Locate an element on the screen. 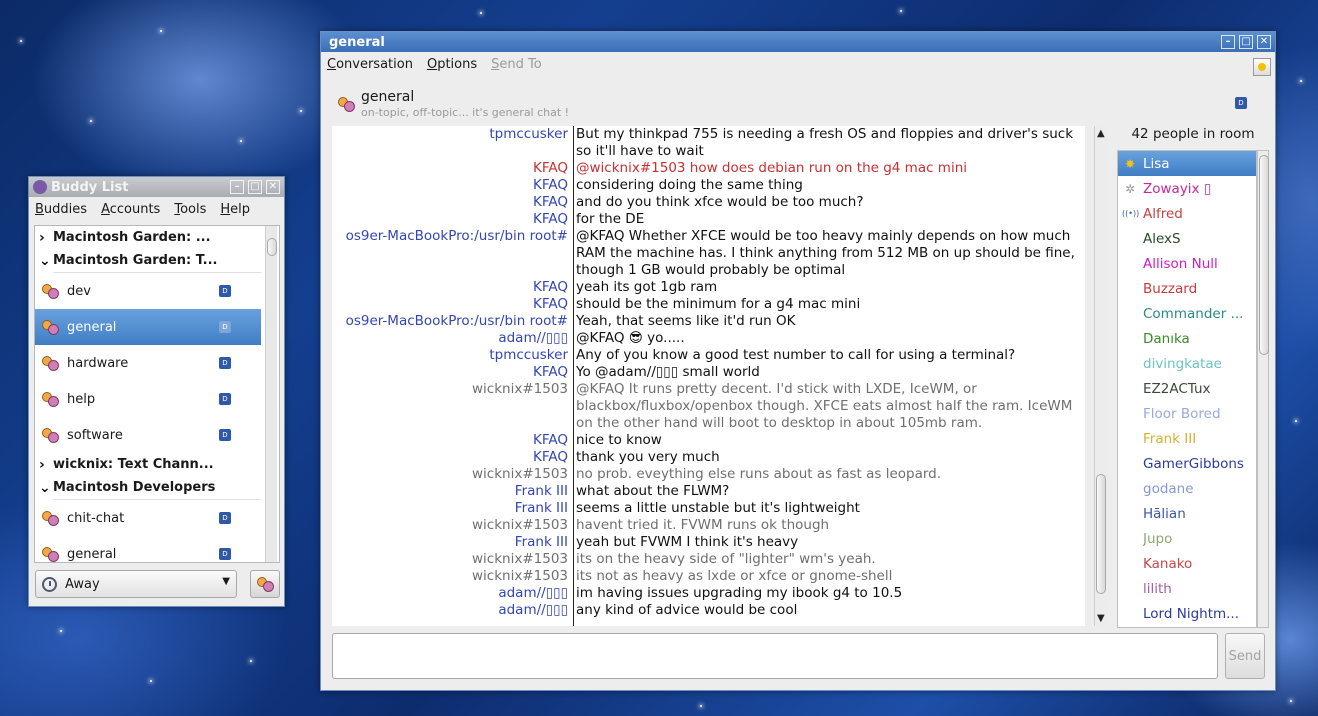  channel-label: software is located at coordinates (95, 435).